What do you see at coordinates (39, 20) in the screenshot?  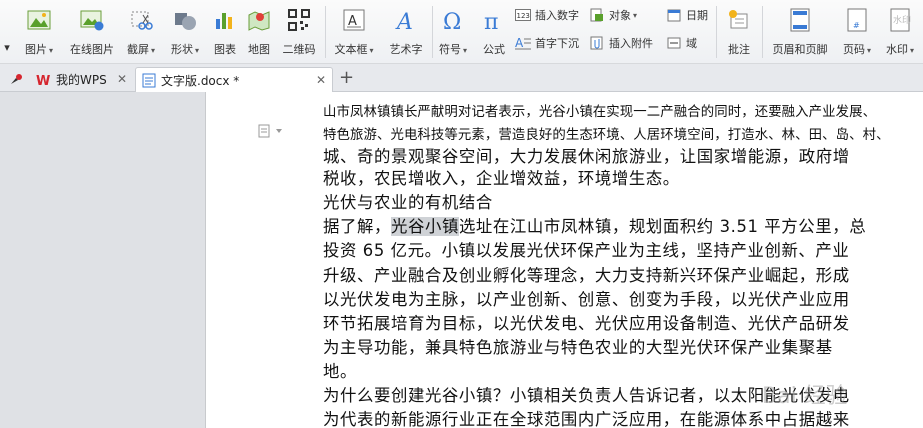 I see `picture-icon` at bounding box center [39, 20].